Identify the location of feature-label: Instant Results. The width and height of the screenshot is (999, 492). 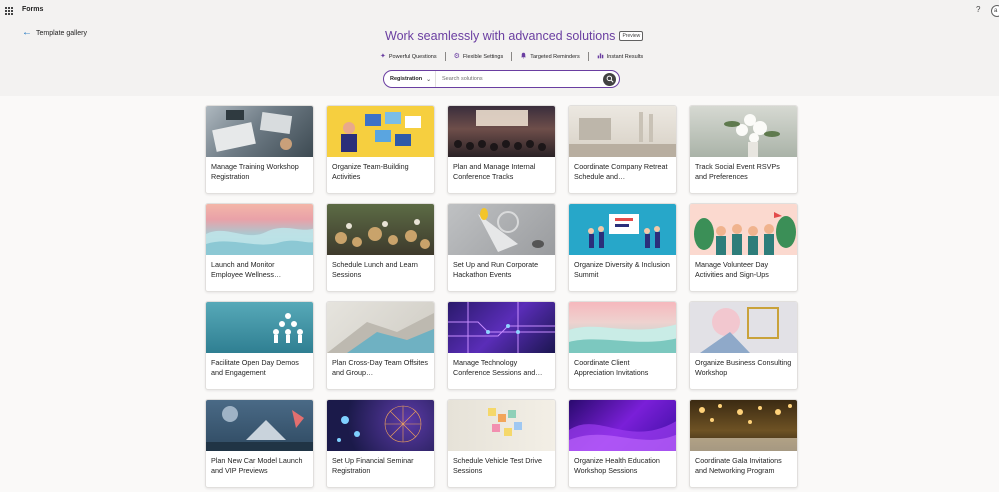
(625, 56).